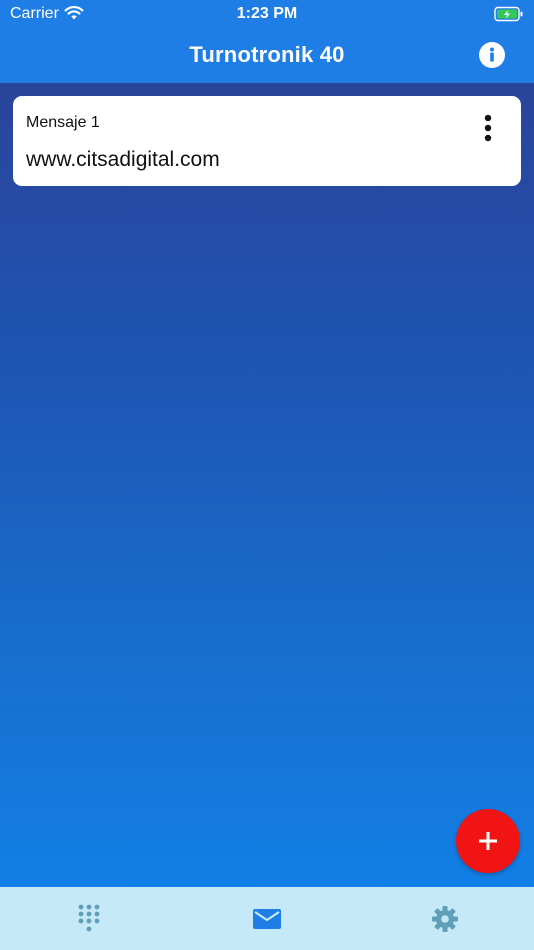 The image size is (534, 950). Describe the element at coordinates (123, 159) in the screenshot. I see `message-text: www.citsadigital.com` at that location.